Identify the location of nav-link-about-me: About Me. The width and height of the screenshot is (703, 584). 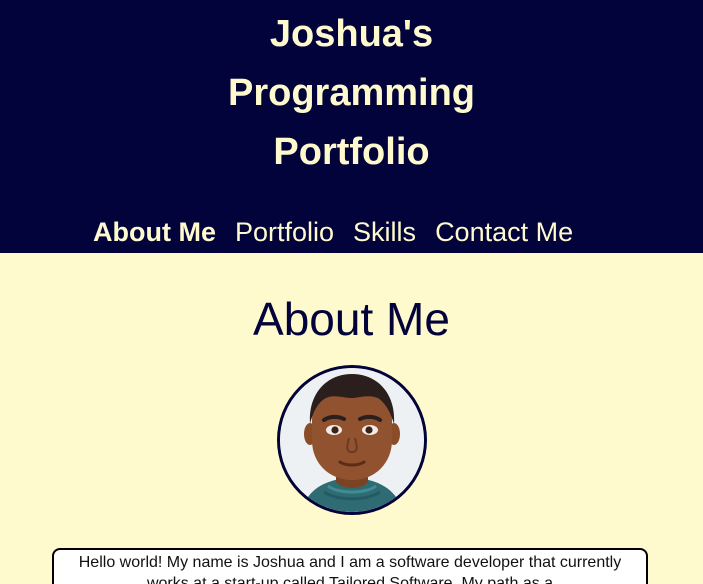
(154, 232).